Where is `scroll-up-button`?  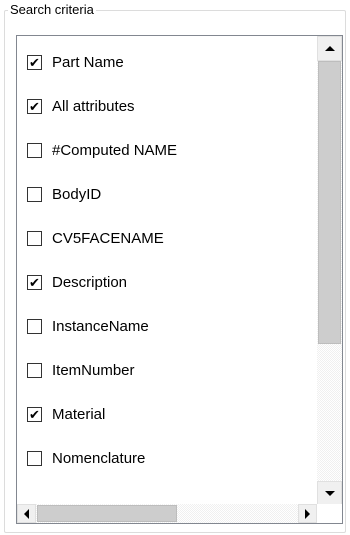 scroll-up-button is located at coordinates (329, 48).